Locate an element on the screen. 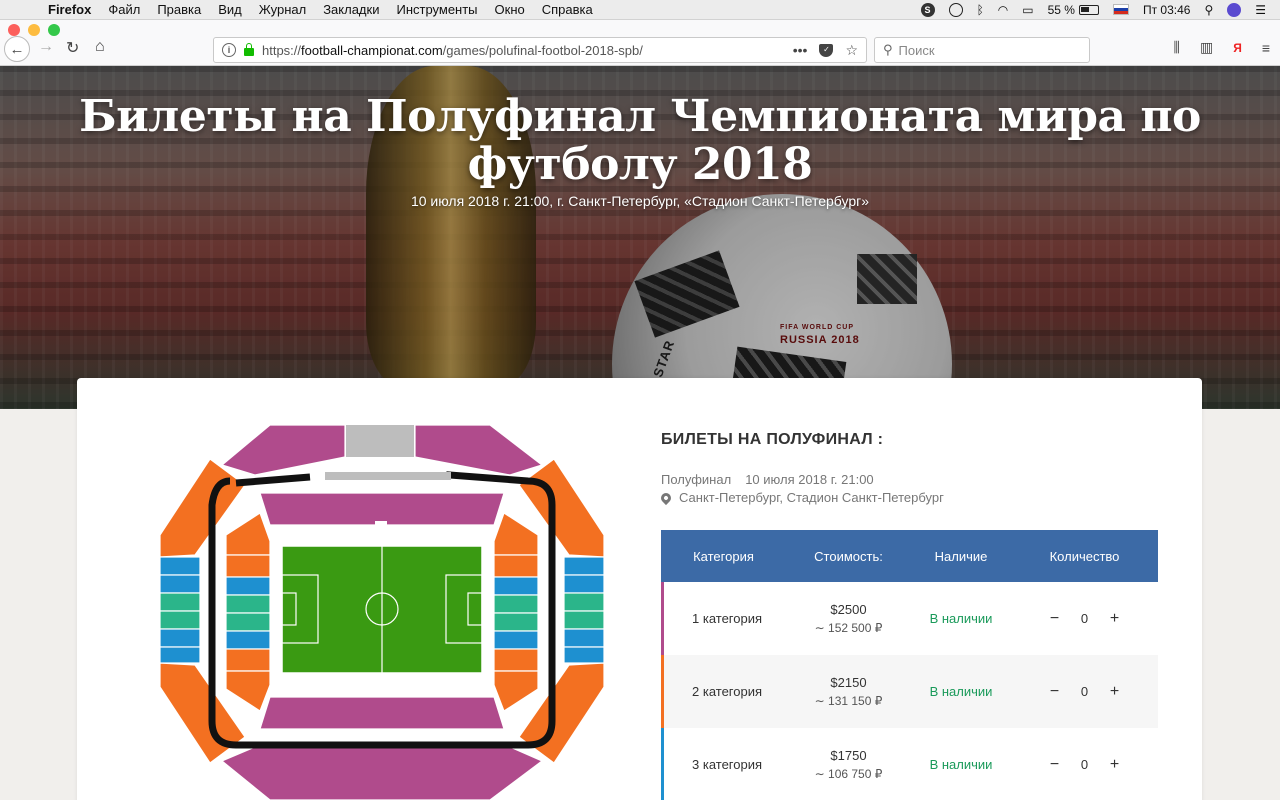 This screenshot has height=800, width=1280. arrow-left-icon: ← is located at coordinates (17, 49).